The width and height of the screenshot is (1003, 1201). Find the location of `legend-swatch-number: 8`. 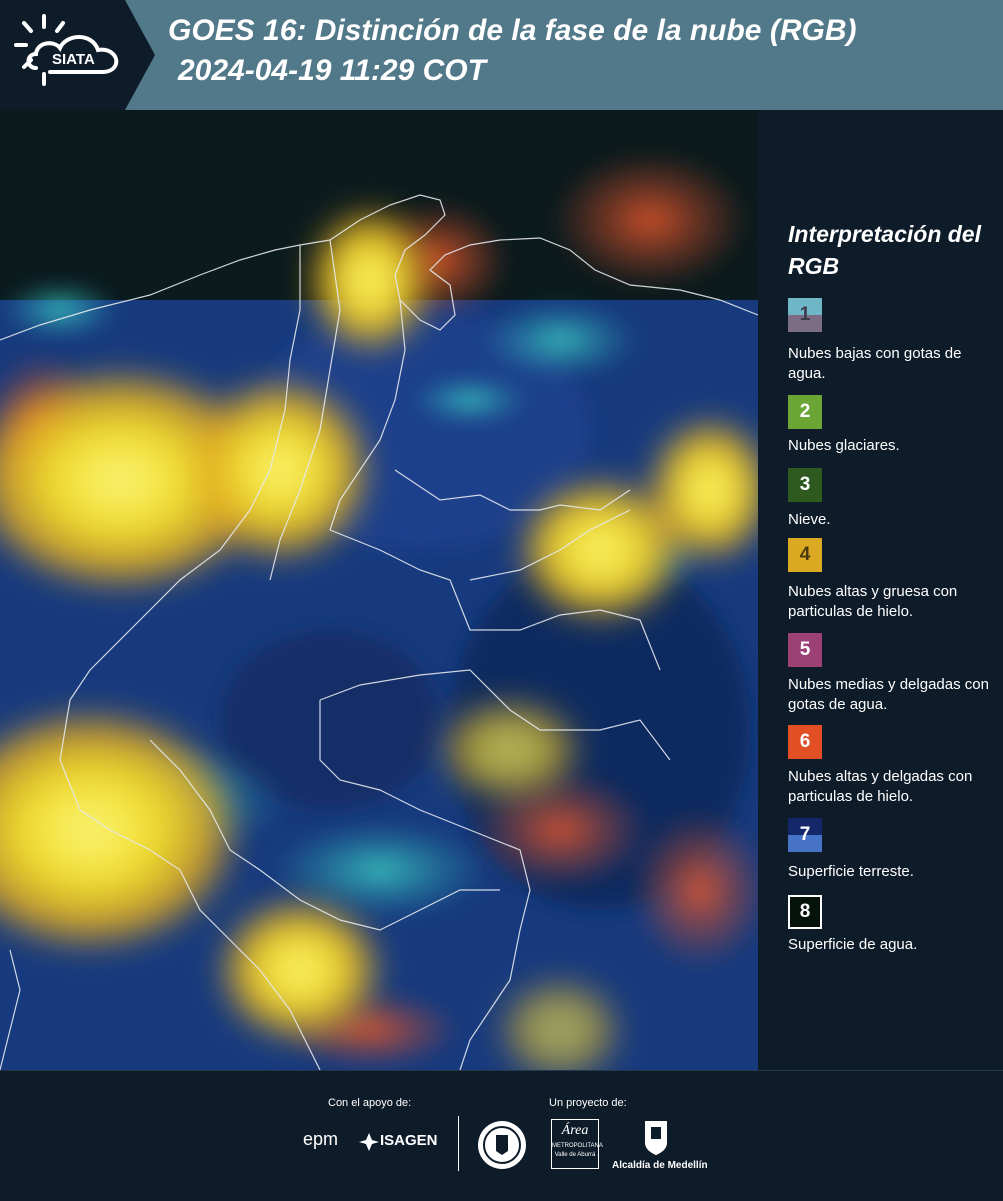

legend-swatch-number: 8 is located at coordinates (805, 911).